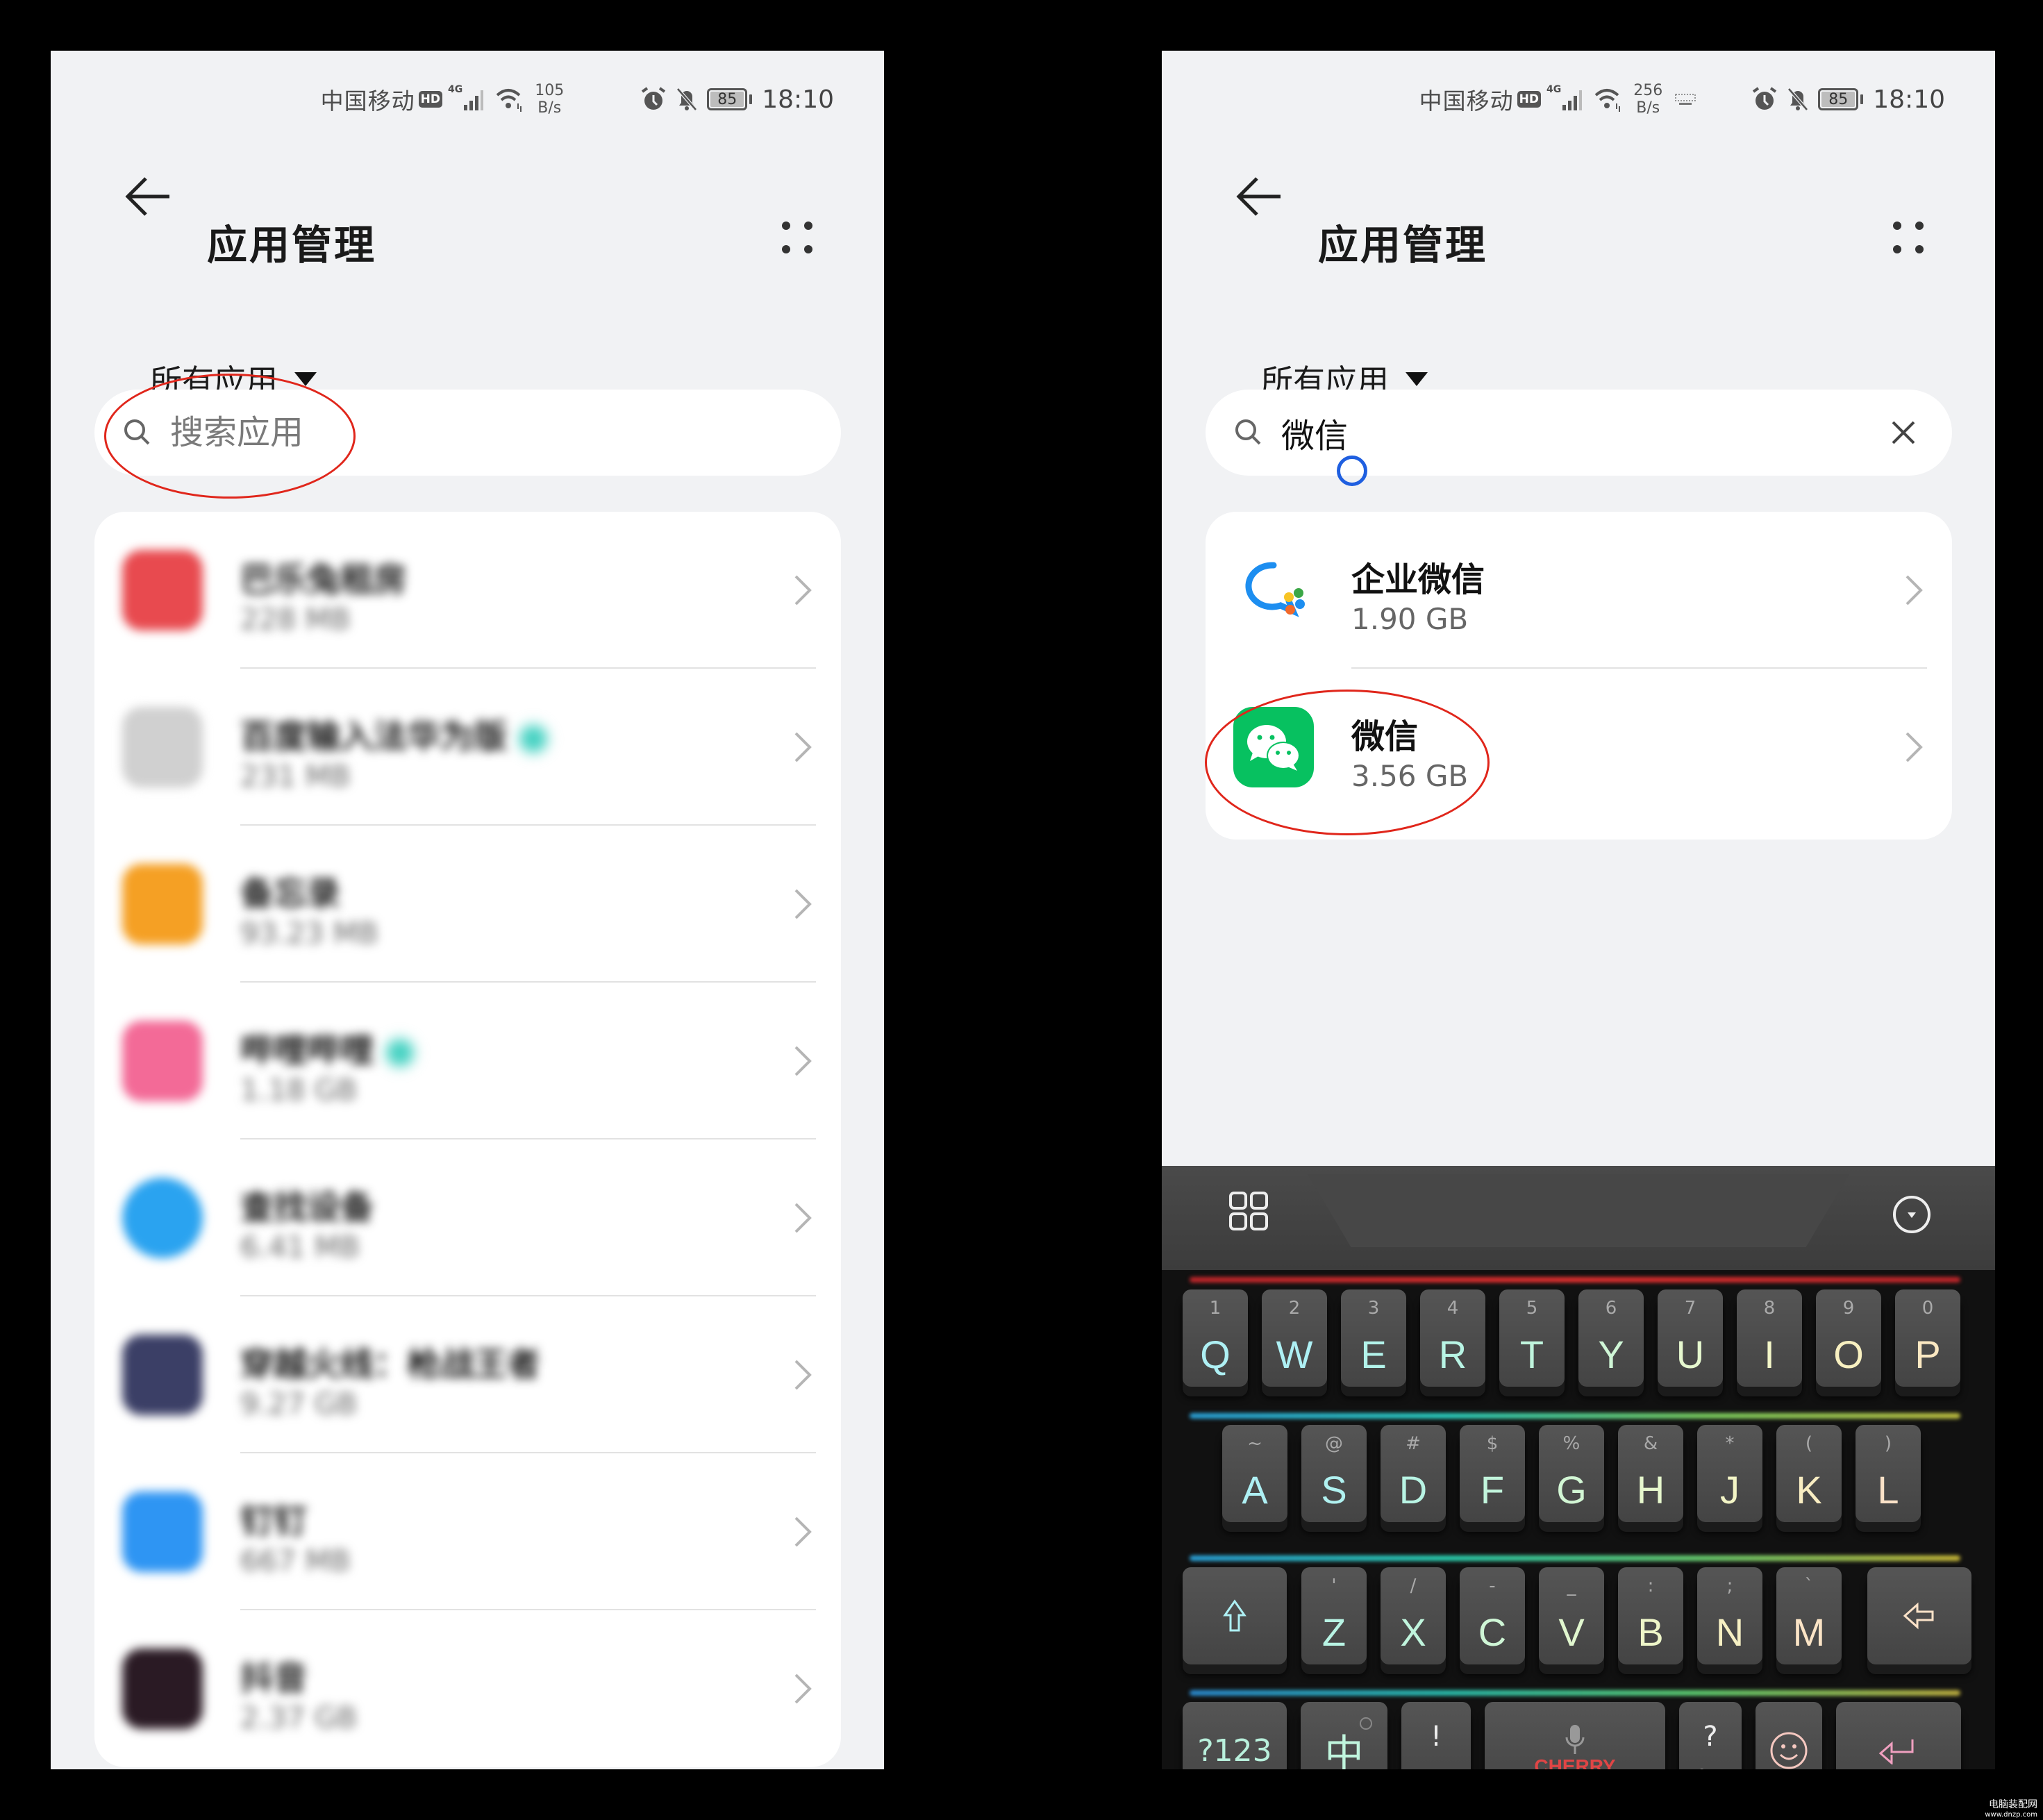 This screenshot has height=1820, width=2043. Describe the element at coordinates (1294, 1338) in the screenshot. I see `key-w: 2W` at that location.